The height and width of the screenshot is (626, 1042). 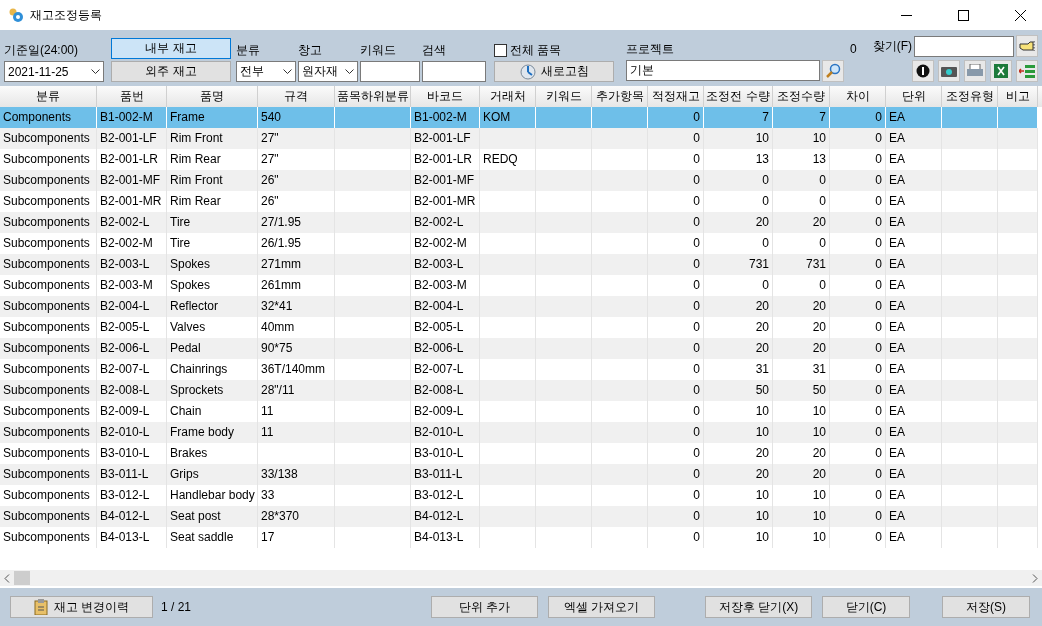 I want to click on table-cell: Components, so click(x=48, y=117).